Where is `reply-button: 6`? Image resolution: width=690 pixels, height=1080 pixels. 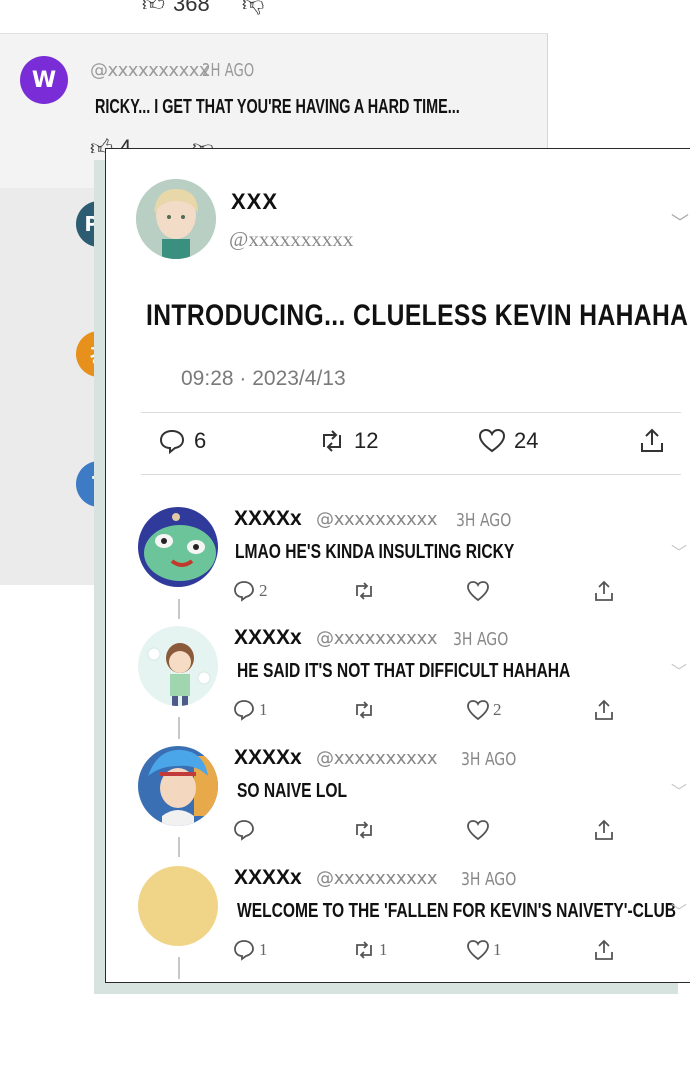
reply-button: 6 is located at coordinates (182, 441).